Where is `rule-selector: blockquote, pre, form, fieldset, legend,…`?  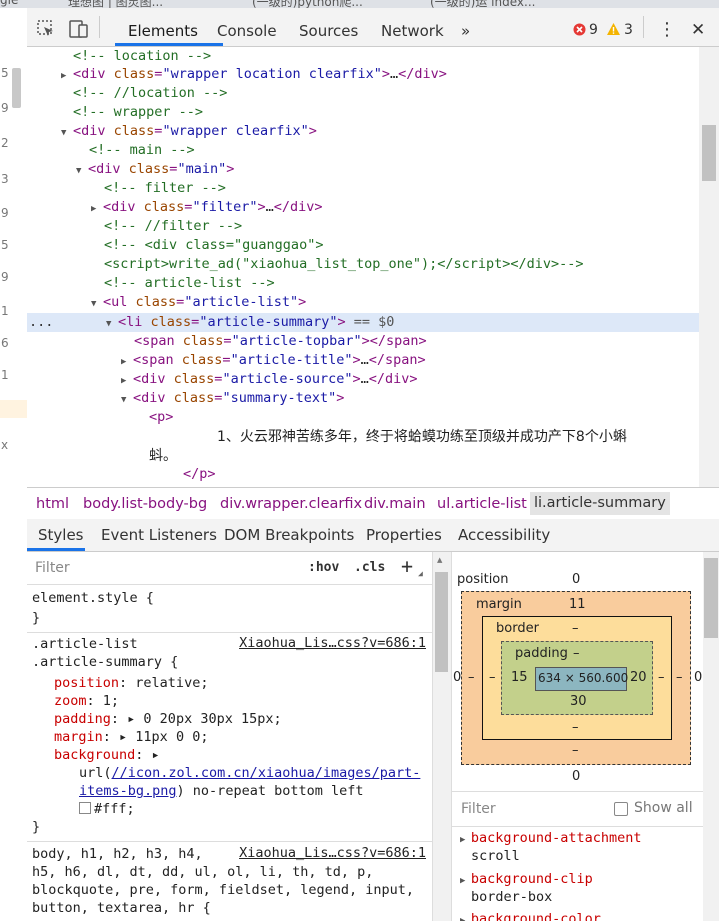 rule-selector: blockquote, pre, form, fieldset, legend,… is located at coordinates (223, 890).